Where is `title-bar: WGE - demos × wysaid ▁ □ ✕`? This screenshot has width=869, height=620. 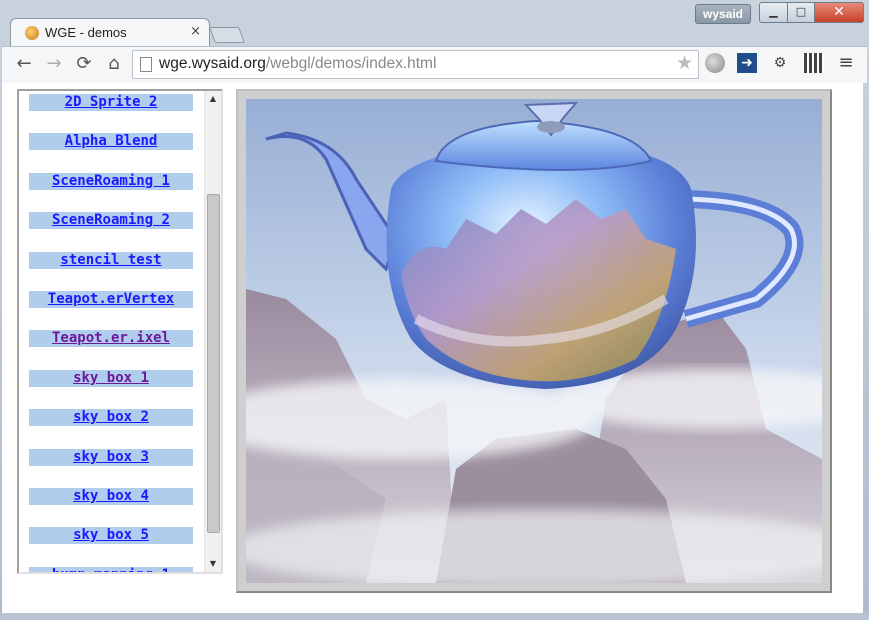
title-bar: WGE - demos × wysaid ▁ □ ✕ is located at coordinates (434, 23).